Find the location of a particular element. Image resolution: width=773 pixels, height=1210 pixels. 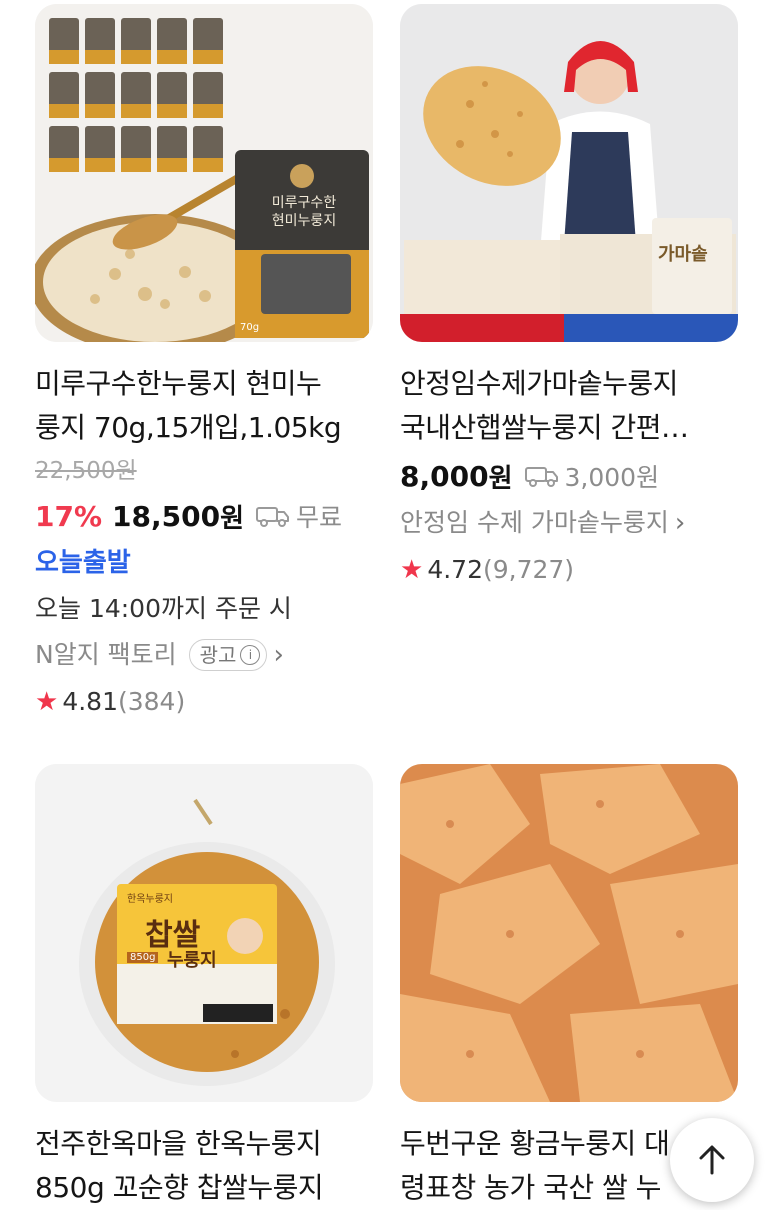

rating: ★ 4.81 (384) is located at coordinates (204, 702).